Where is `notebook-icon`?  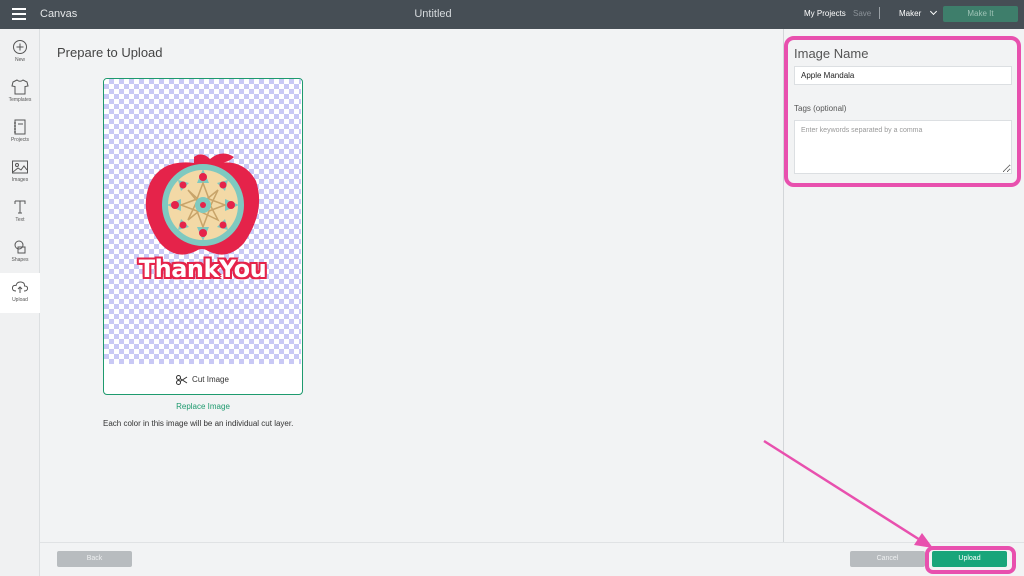
notebook-icon is located at coordinates (20, 127).